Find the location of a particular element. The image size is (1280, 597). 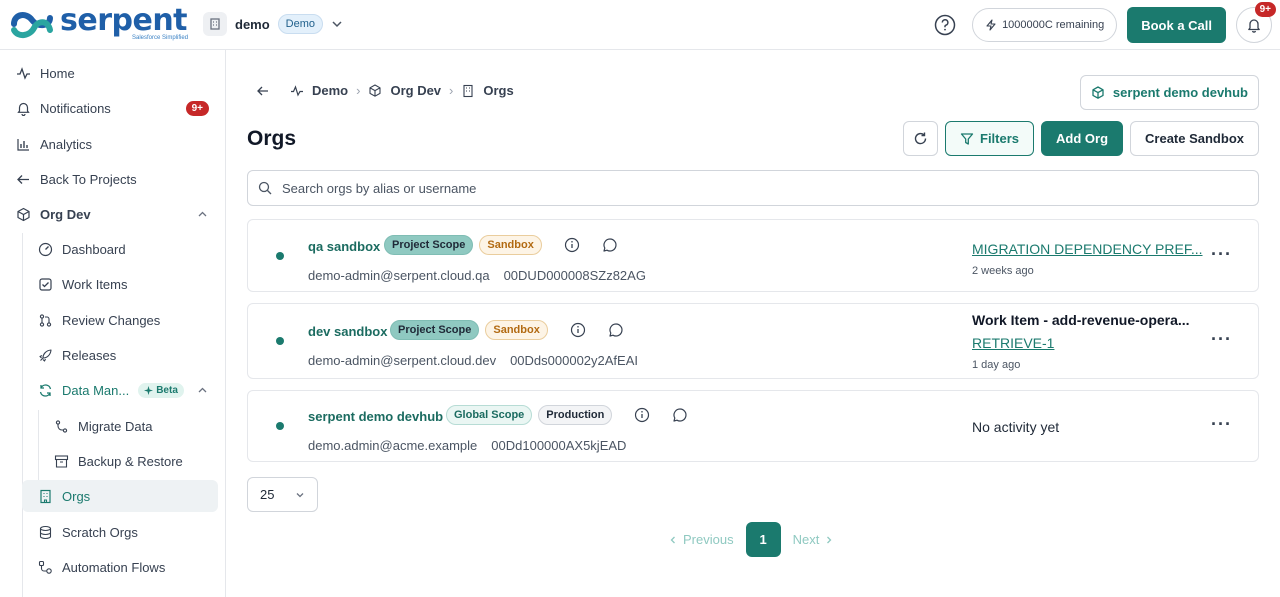

next-page-button: Next is located at coordinates (814, 539).